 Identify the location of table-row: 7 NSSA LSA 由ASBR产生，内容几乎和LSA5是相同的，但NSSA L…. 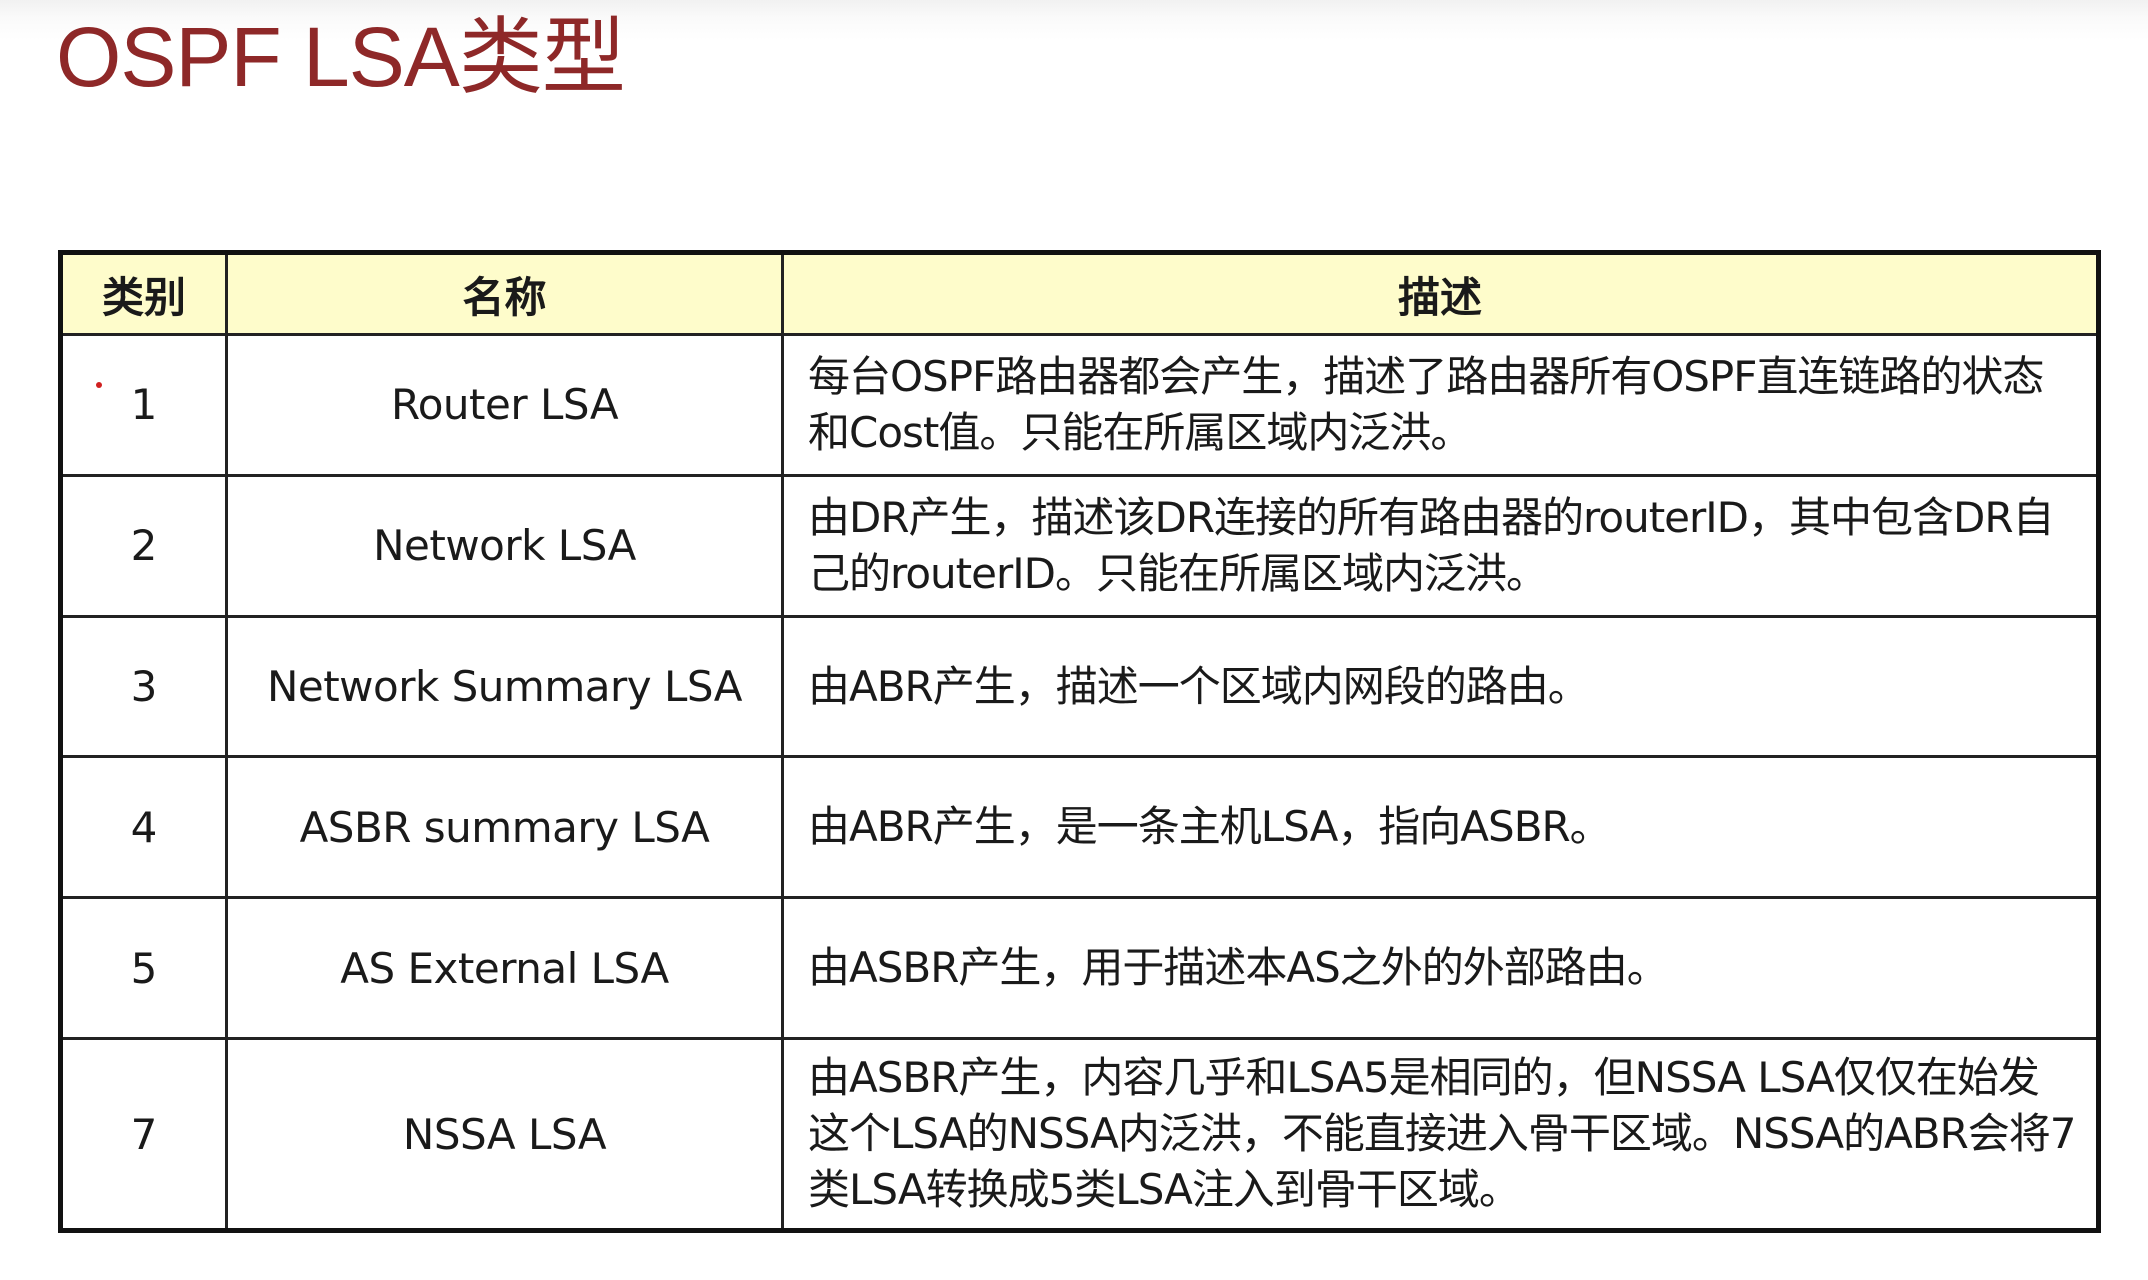
(1079, 1134).